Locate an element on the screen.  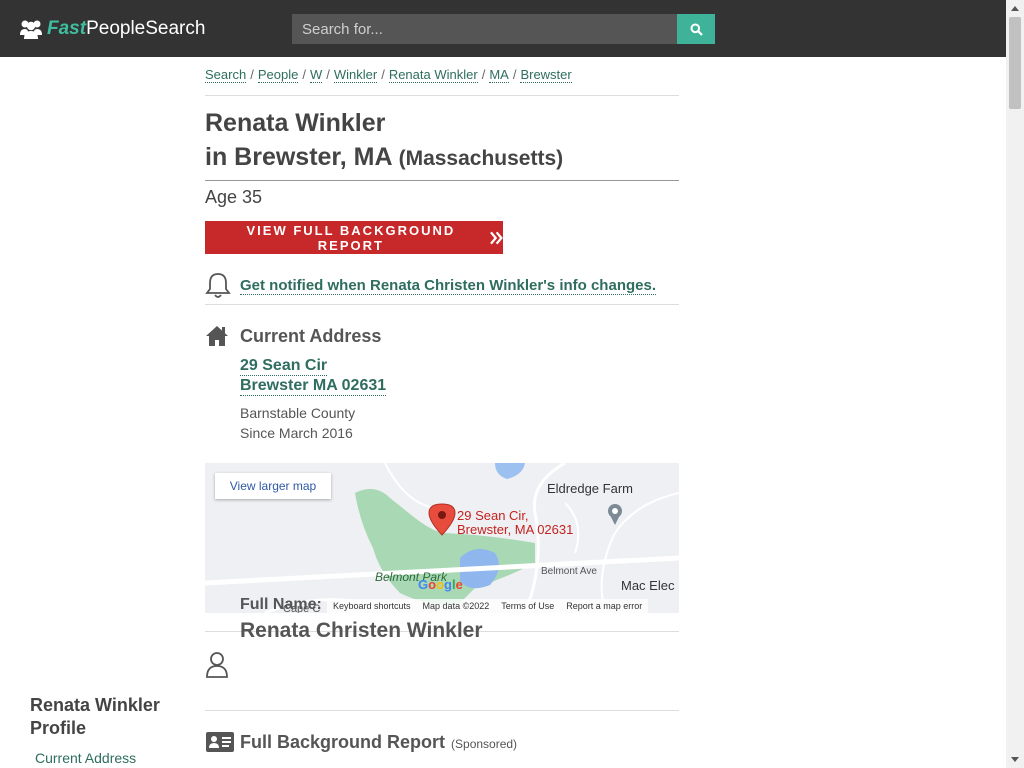
bell-icon is located at coordinates (218, 285).